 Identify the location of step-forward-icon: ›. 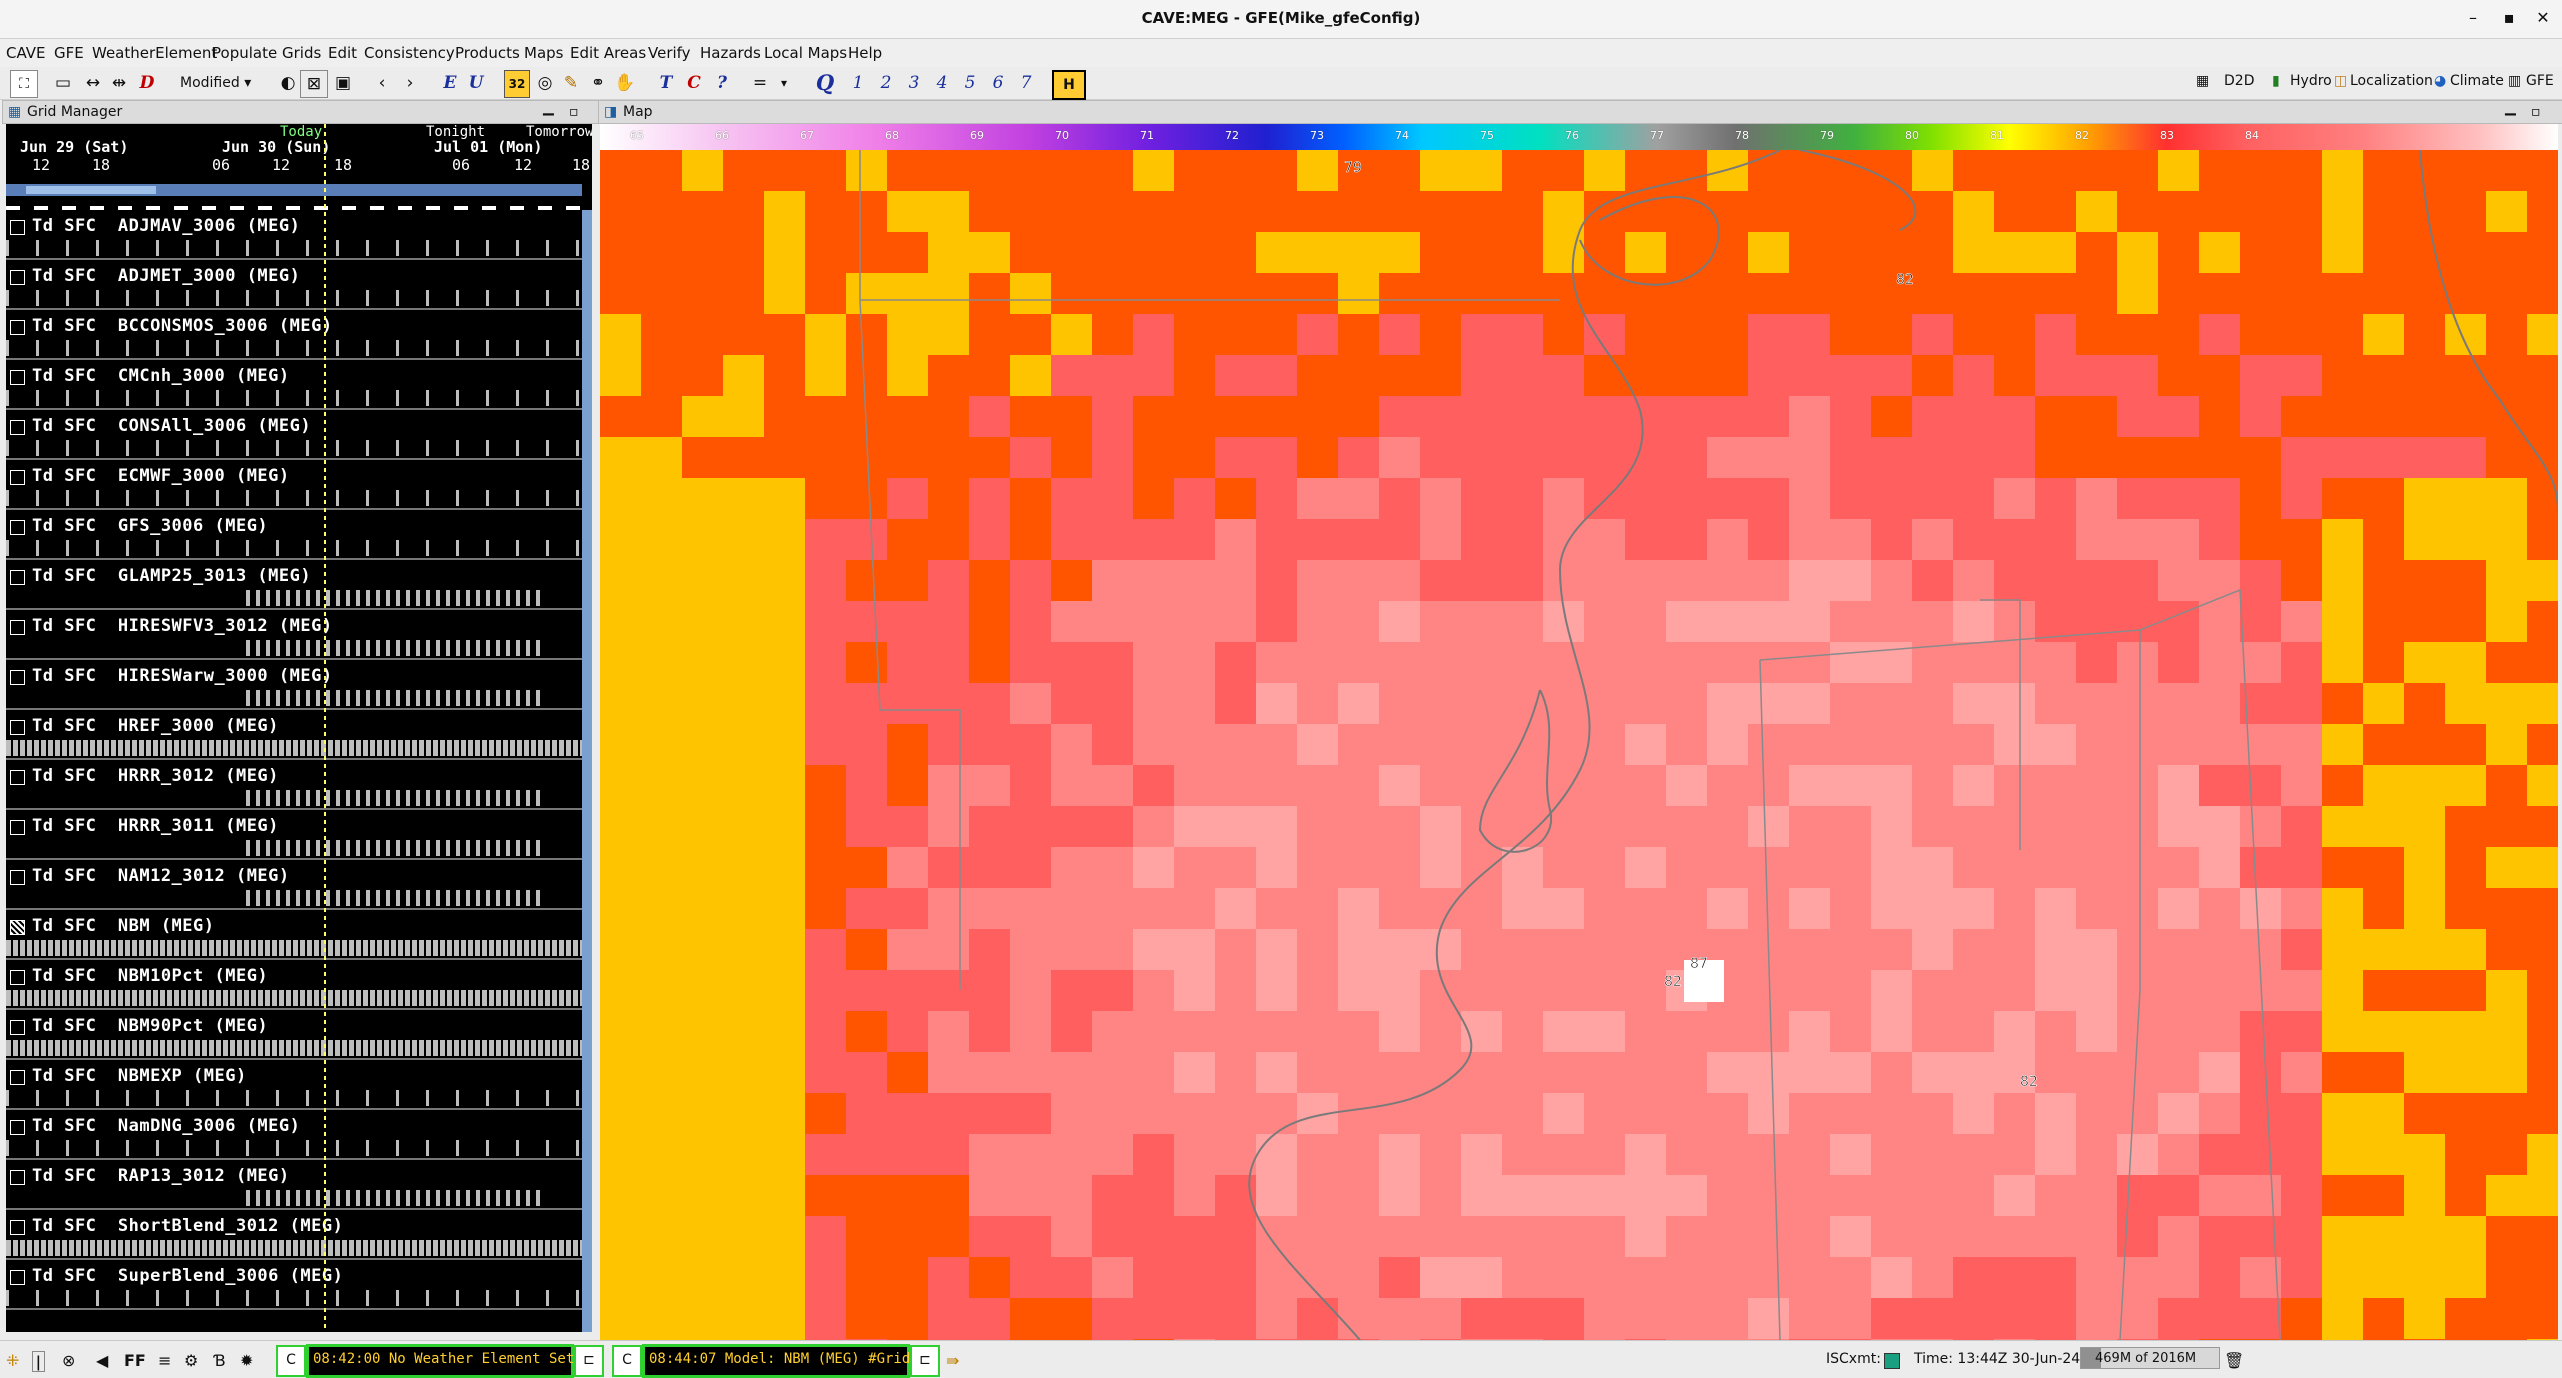
(410, 83).